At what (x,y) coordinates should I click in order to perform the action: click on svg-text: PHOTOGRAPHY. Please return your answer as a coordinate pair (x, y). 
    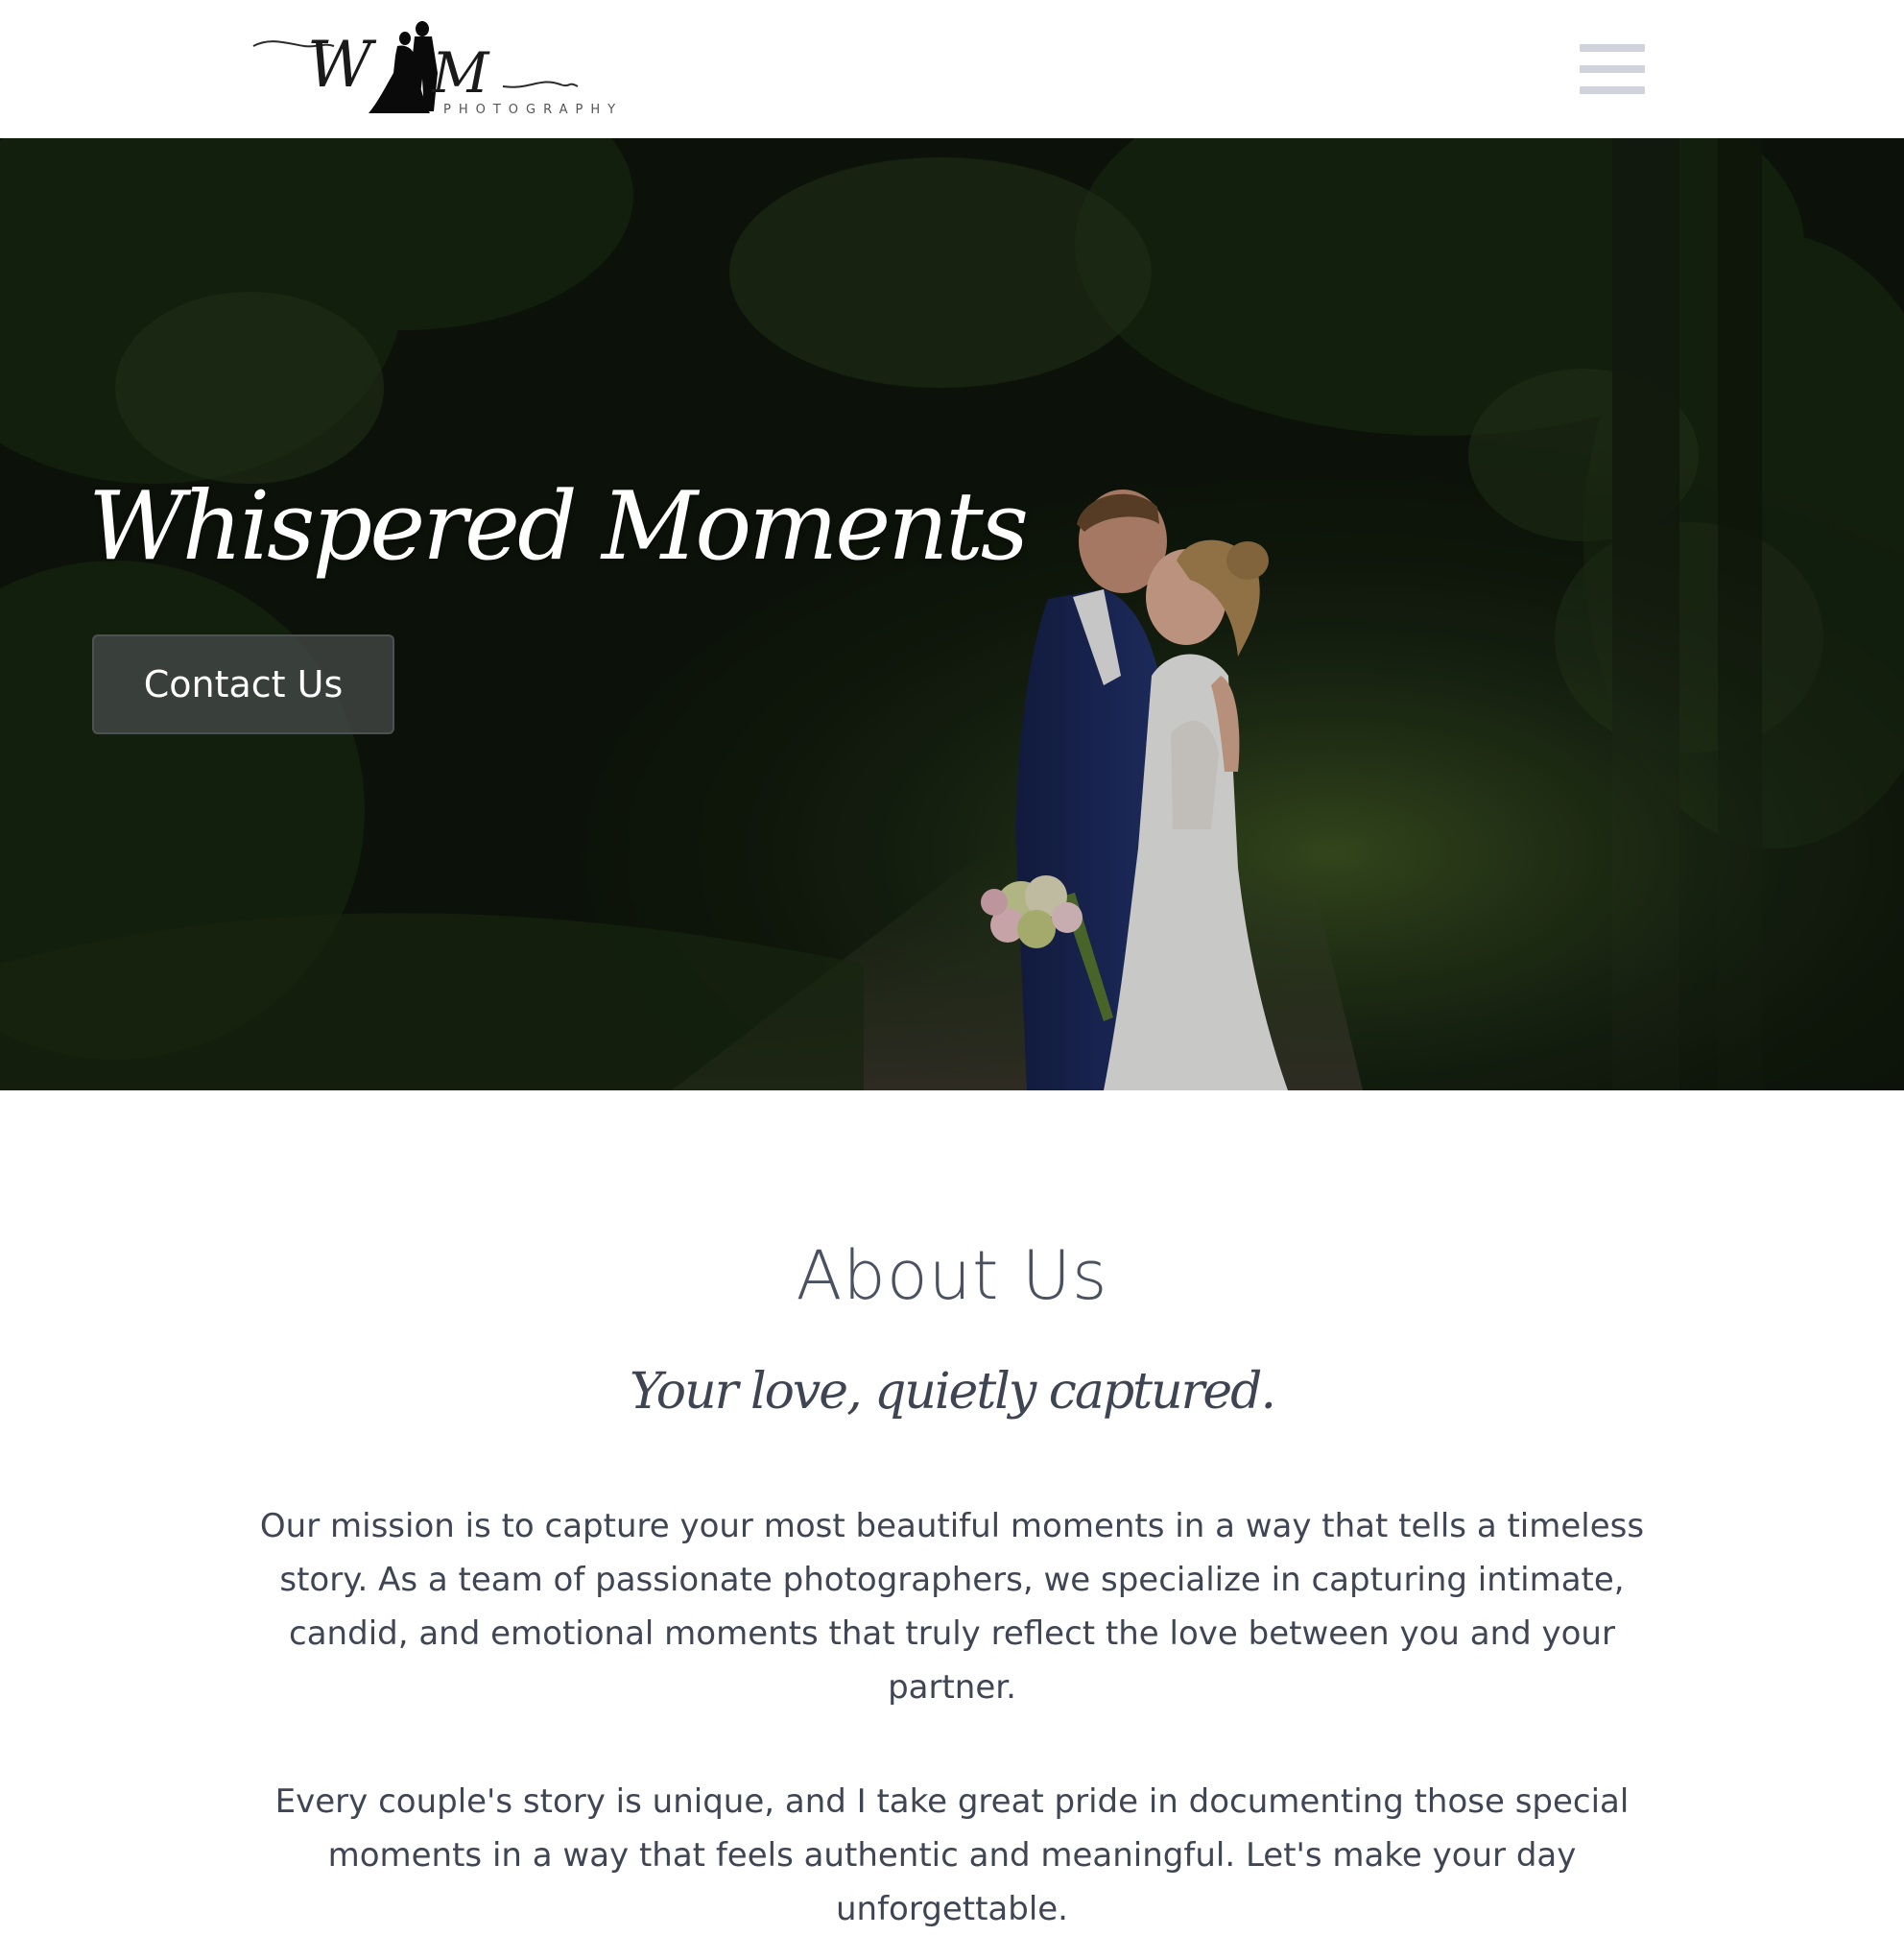
    Looking at the image, I should click on (533, 110).